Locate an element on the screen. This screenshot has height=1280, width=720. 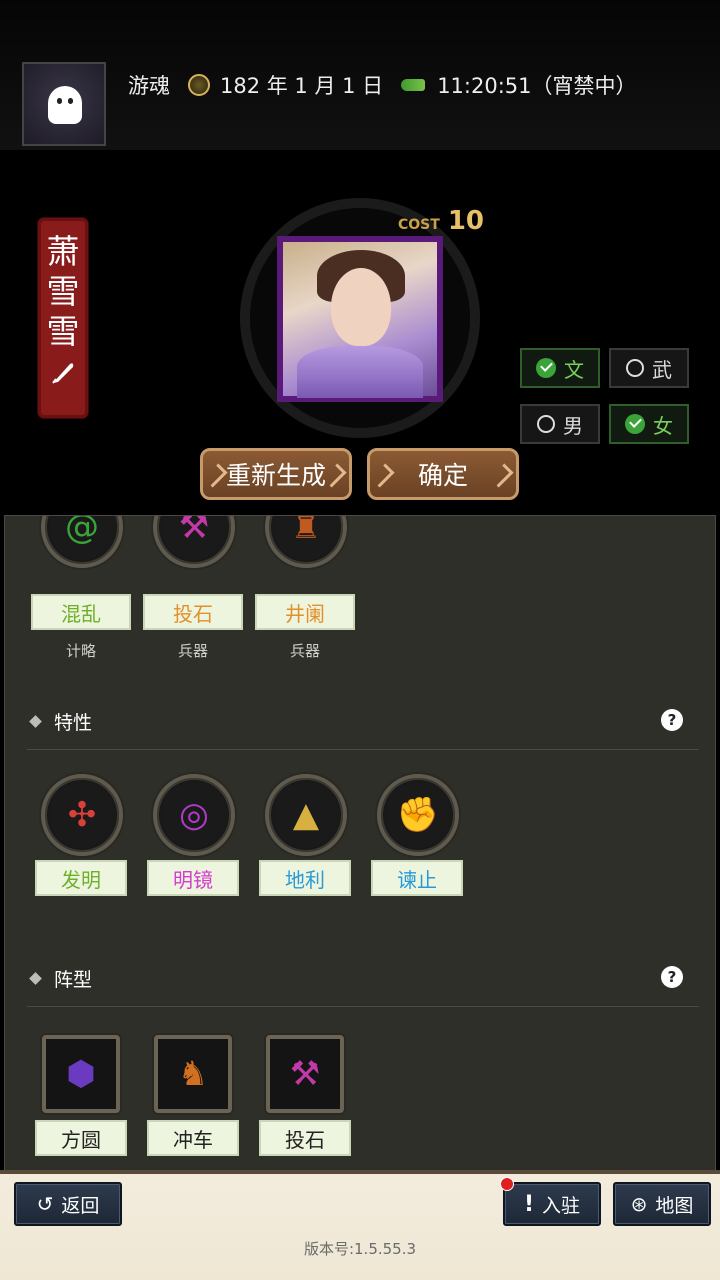
calendar-coin-icon is located at coordinates (199, 85).